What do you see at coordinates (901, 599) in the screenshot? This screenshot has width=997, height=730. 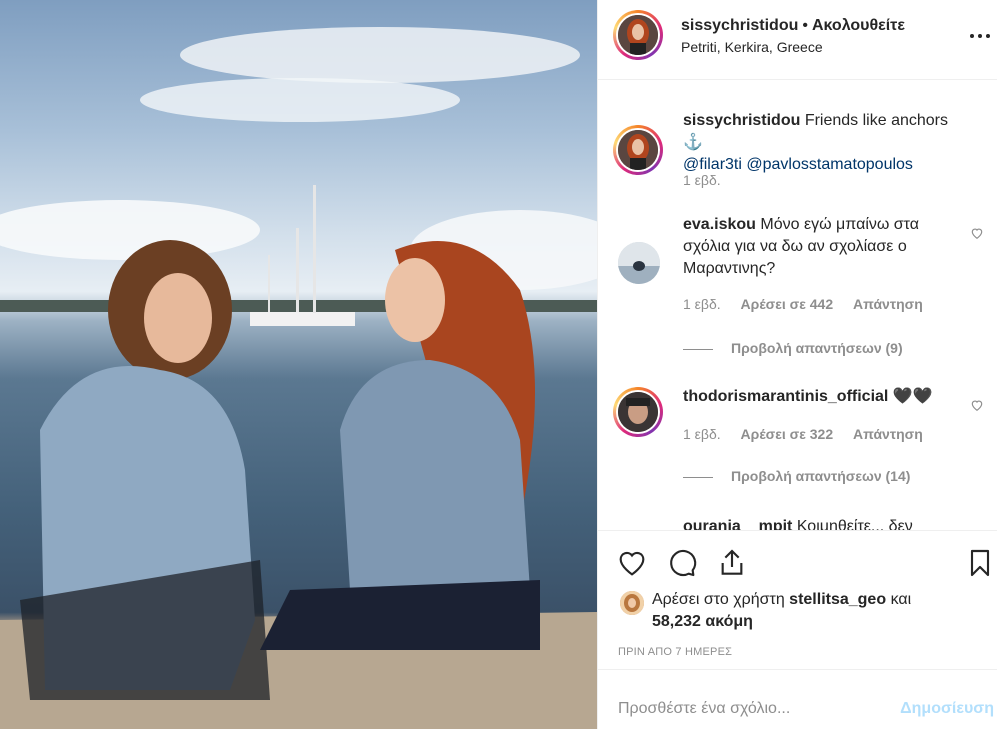 I see `likes-connector: και` at bounding box center [901, 599].